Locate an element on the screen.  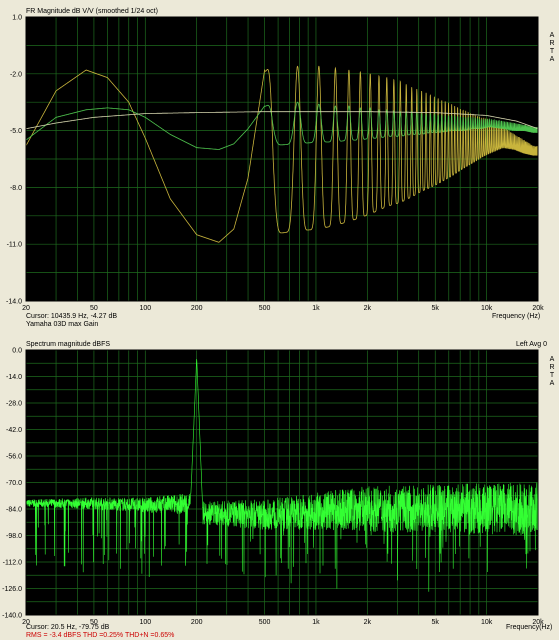
rms-thd-readout: RMS = -3.4 dBFS THD =0.25% THD+N =0.65% is located at coordinates (100, 635).